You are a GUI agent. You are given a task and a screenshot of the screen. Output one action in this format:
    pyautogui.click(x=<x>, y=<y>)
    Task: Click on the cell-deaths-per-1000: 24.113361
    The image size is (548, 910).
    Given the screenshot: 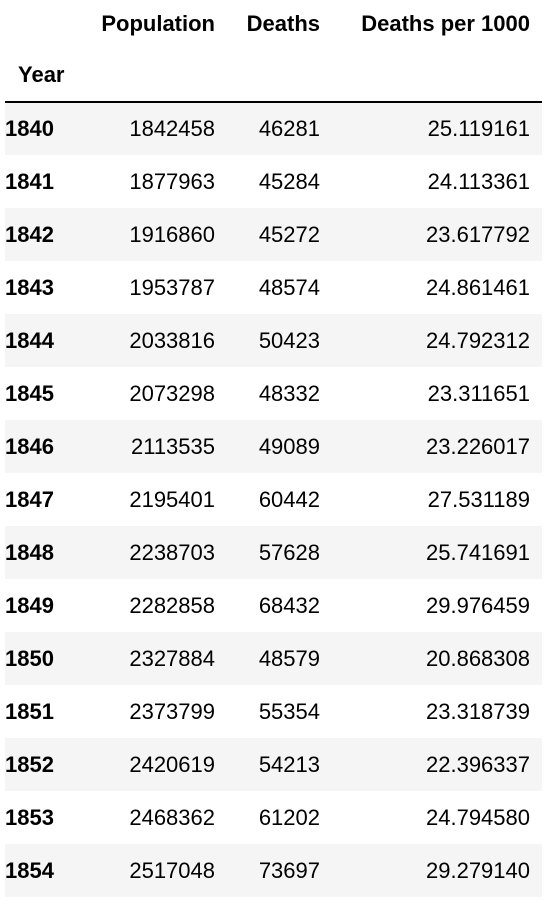 What is the action you would take?
    pyautogui.click(x=478, y=181)
    